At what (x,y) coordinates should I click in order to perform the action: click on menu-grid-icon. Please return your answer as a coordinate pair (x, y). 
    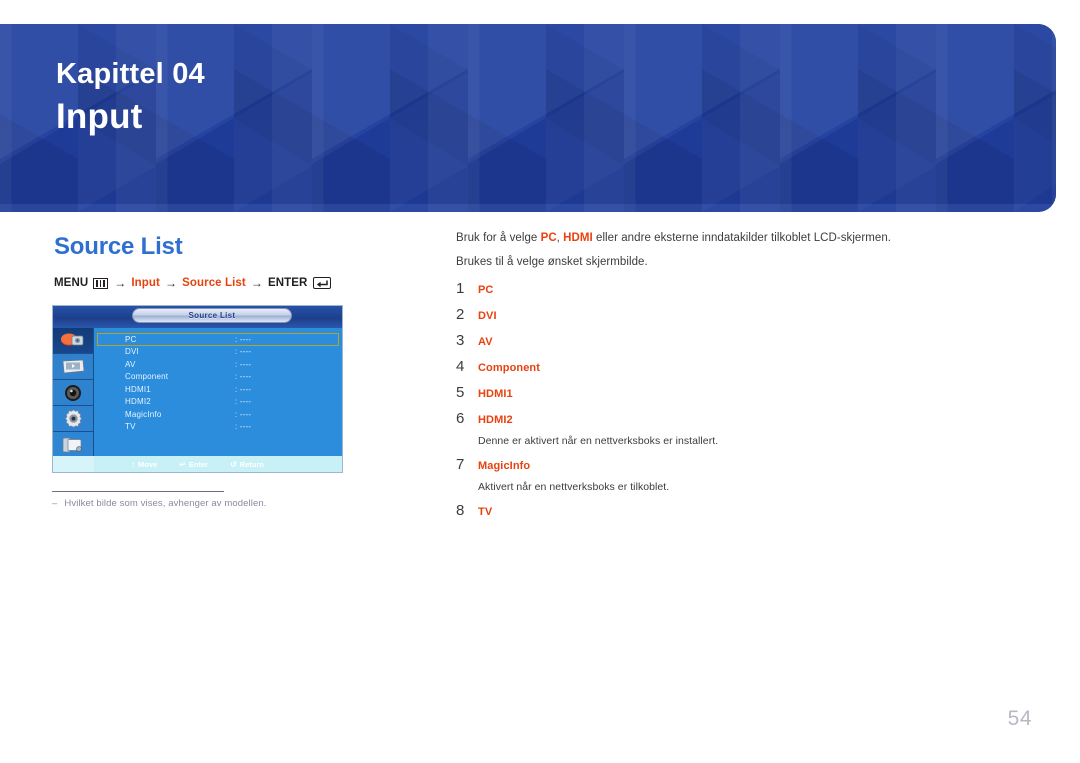
    Looking at the image, I should click on (101, 283).